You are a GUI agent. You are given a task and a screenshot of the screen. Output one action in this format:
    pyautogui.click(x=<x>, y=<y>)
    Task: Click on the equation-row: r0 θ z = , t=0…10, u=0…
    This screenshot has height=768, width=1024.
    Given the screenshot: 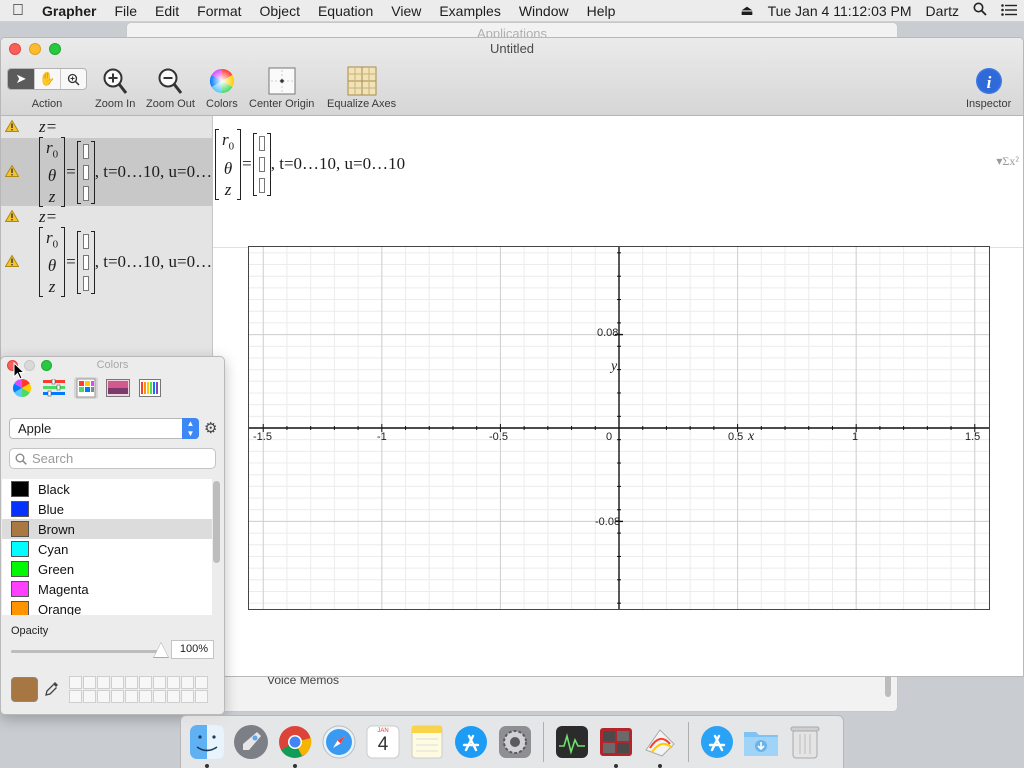 What is the action you would take?
    pyautogui.click(x=107, y=262)
    